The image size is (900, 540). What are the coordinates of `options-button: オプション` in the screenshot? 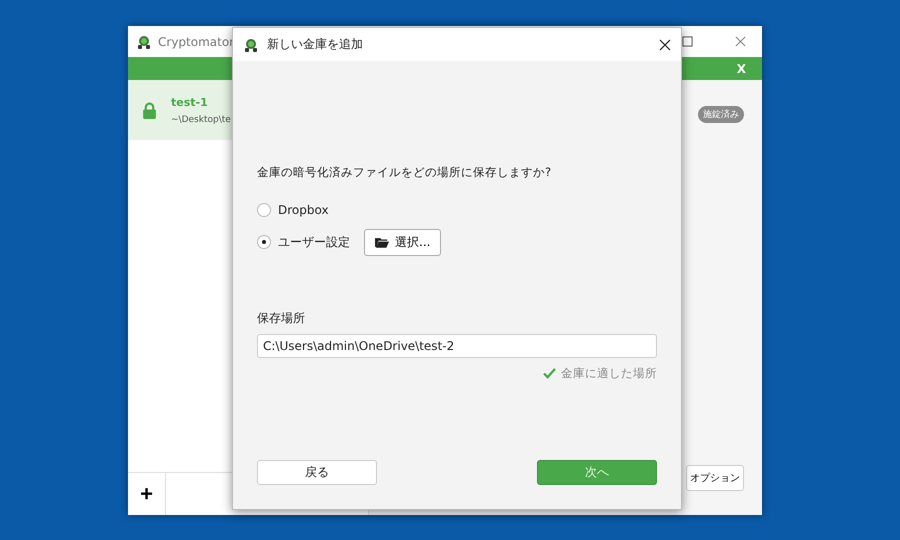 It's located at (715, 478).